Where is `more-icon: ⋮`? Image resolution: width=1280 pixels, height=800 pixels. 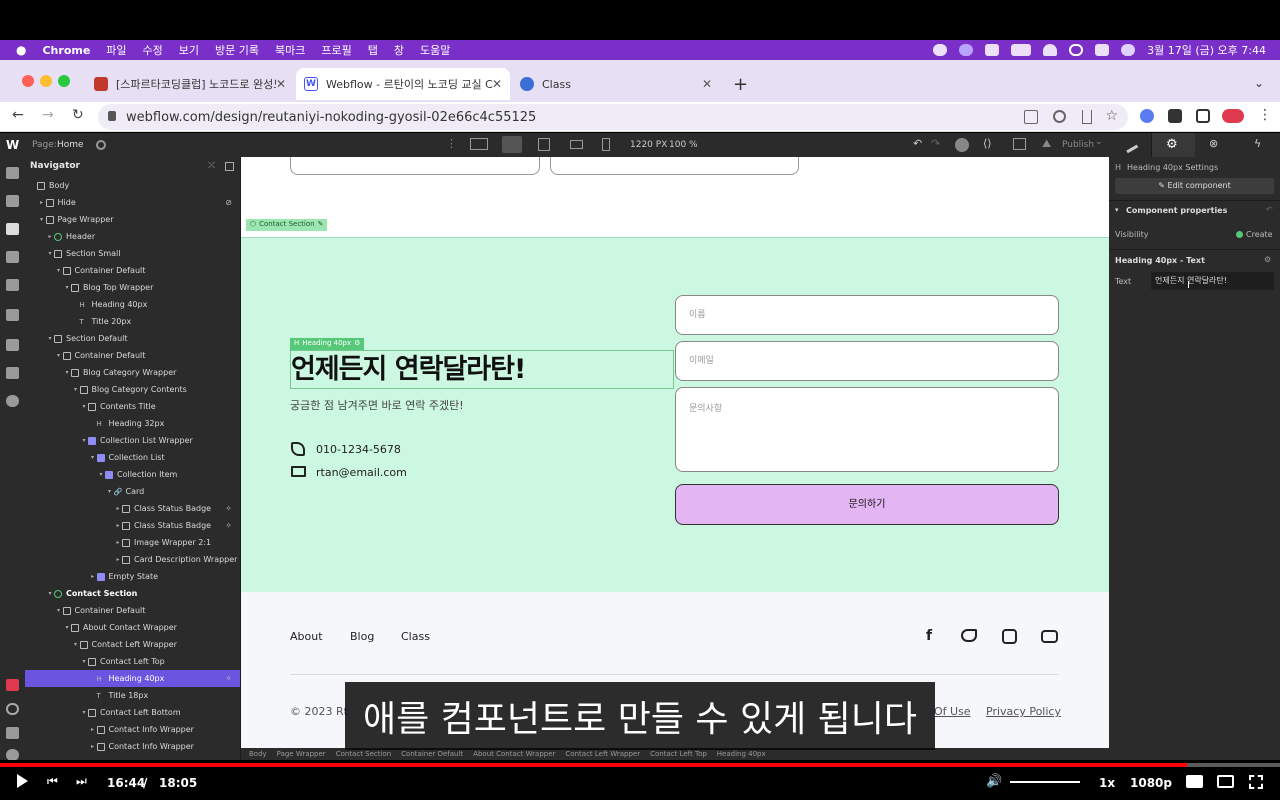
more-icon: ⋮ is located at coordinates (451, 143).